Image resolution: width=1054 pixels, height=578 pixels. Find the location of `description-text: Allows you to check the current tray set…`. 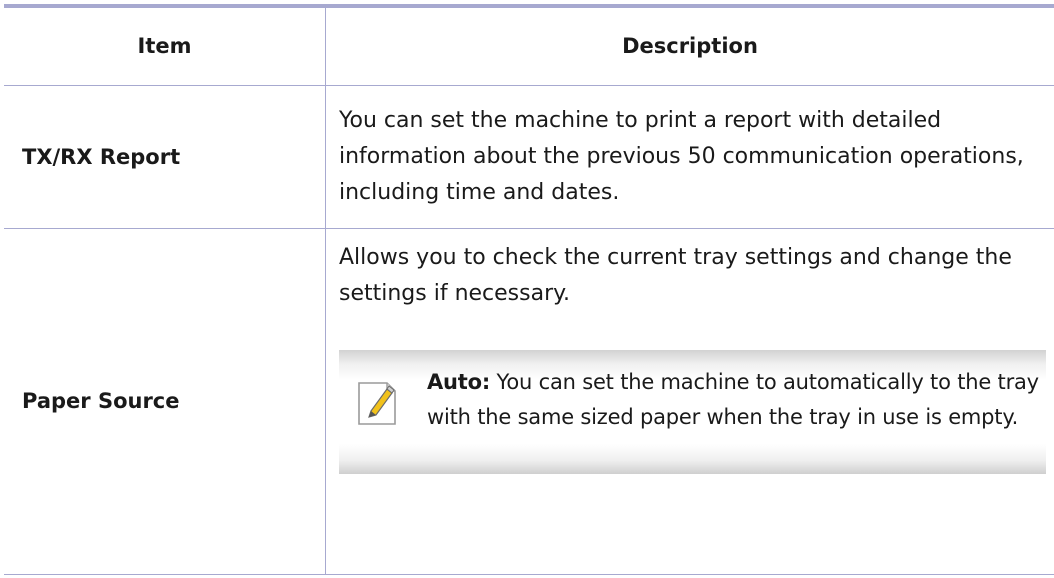

description-text: Allows you to check the current tray set… is located at coordinates (675, 275).